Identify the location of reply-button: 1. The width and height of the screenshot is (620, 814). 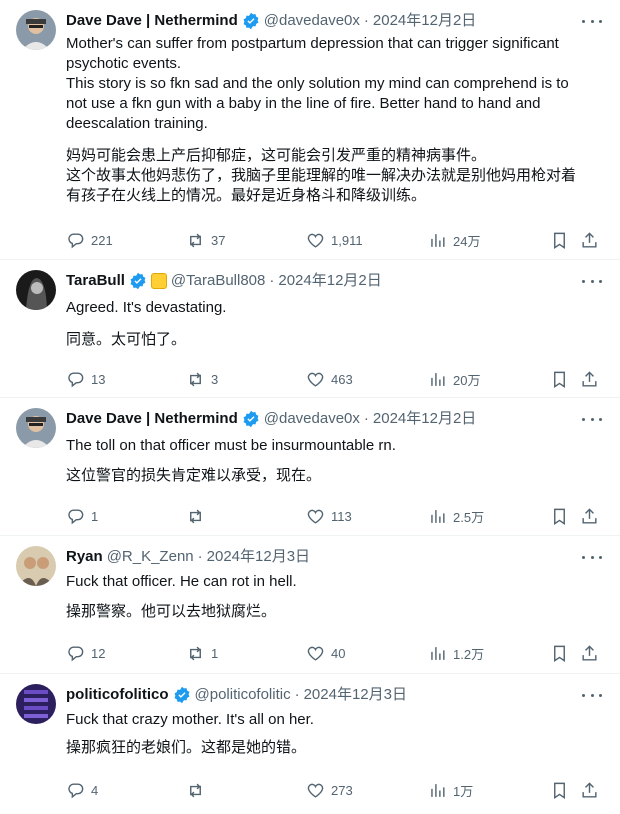
(82, 516).